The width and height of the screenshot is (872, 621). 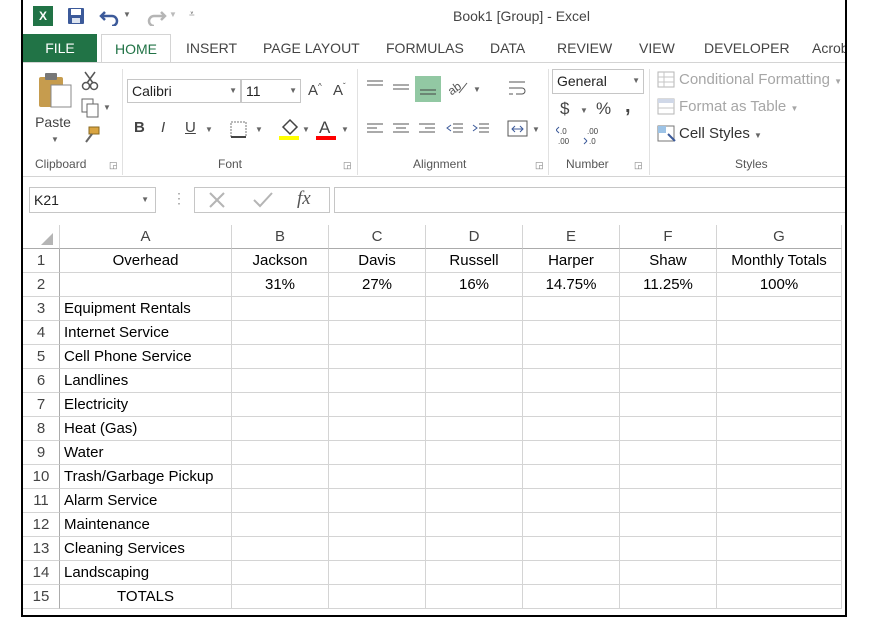 I want to click on cell-e2: 14.75%, so click(x=571, y=285).